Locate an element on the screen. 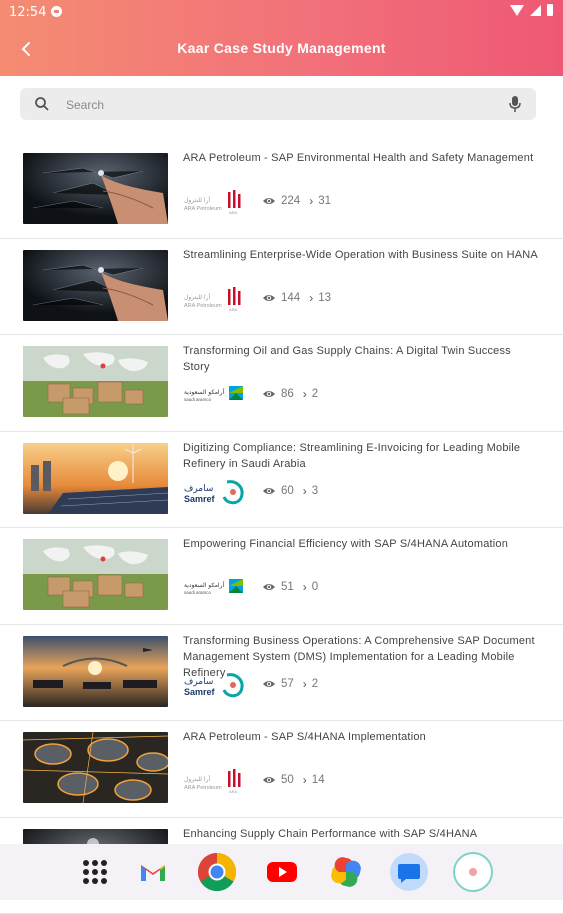  view-stats: 57 › 2 is located at coordinates (290, 684).